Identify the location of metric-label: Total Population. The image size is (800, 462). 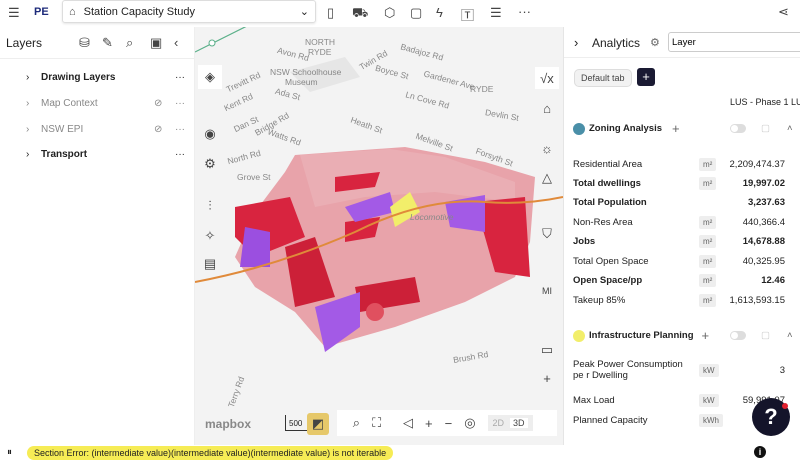
(610, 202).